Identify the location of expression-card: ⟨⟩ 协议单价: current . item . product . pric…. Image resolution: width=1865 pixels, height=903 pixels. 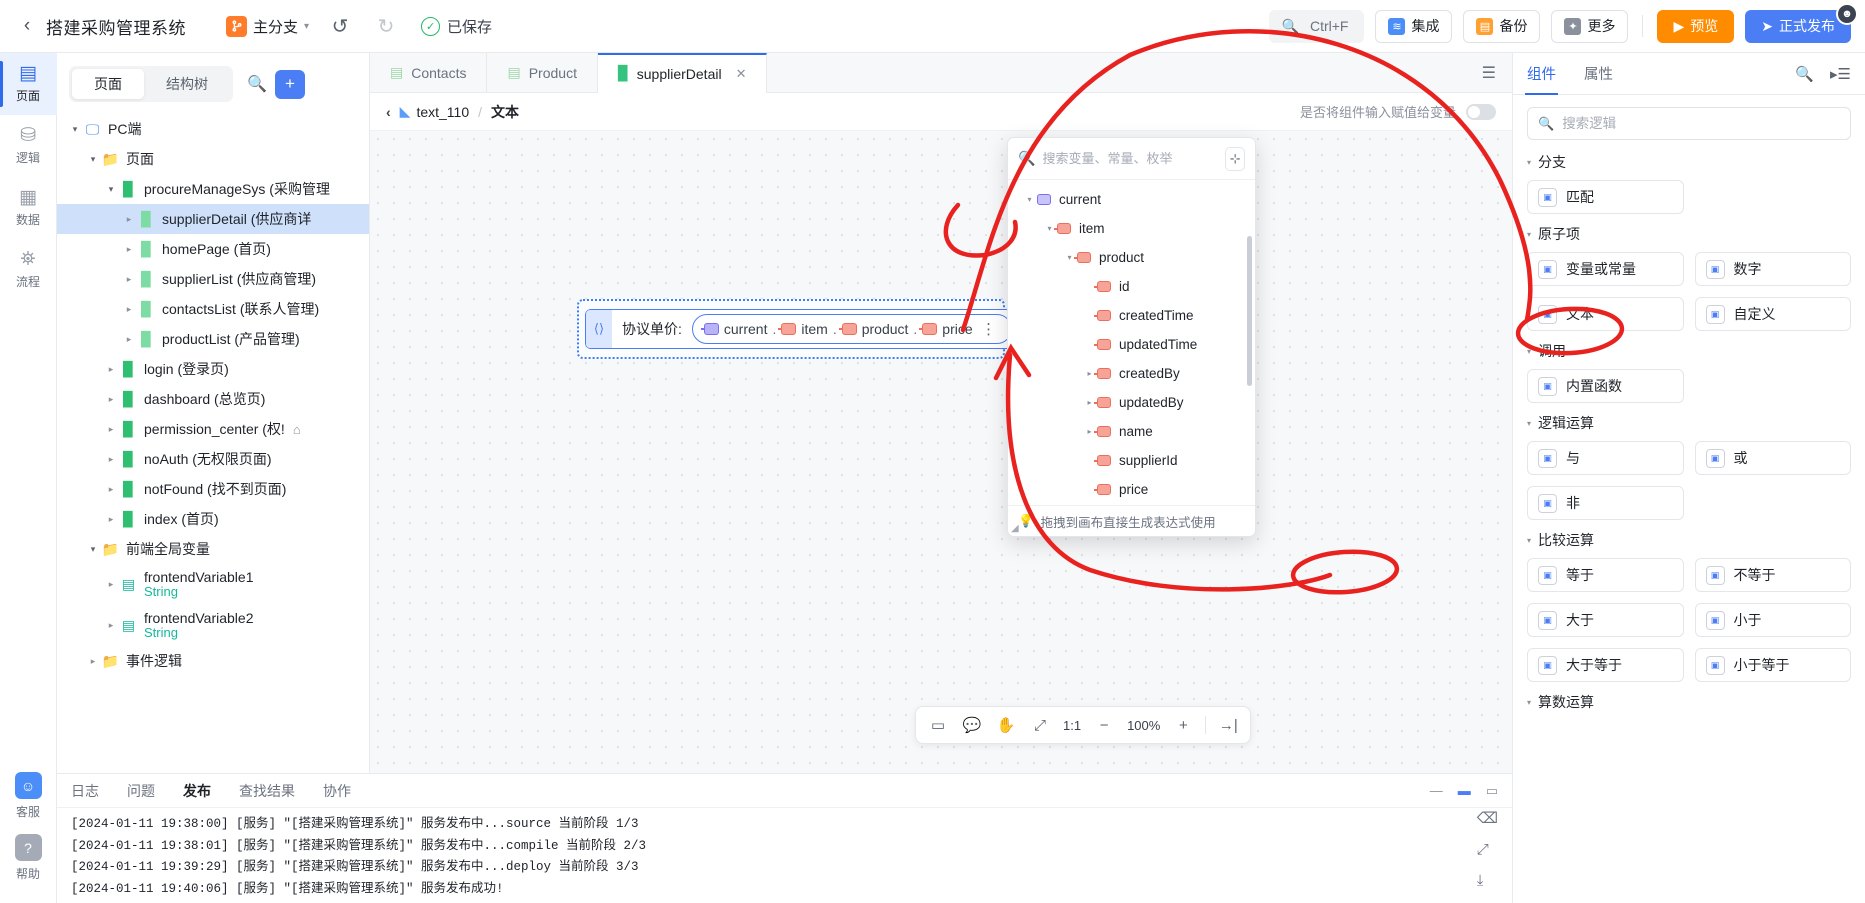
(801, 329).